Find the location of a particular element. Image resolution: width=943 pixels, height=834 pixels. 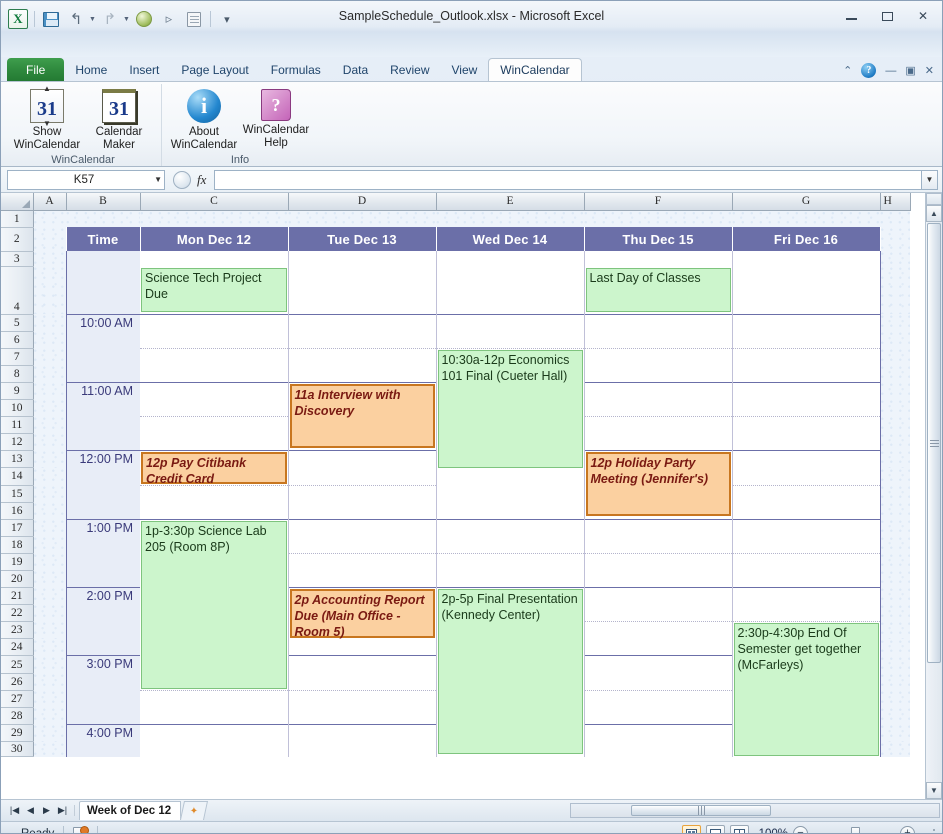

cell-a15 is located at coordinates (49, 493).